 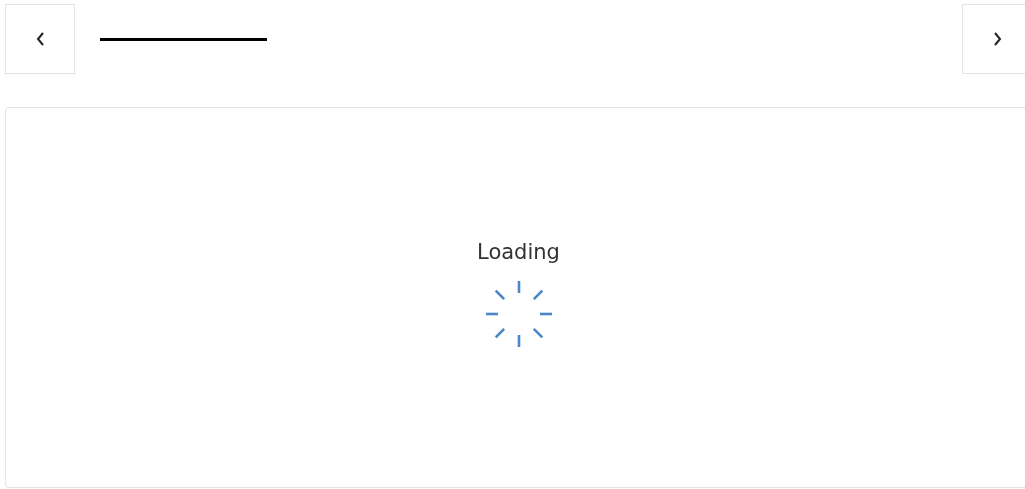 I want to click on chevron-right-icon, so click(x=997, y=39).